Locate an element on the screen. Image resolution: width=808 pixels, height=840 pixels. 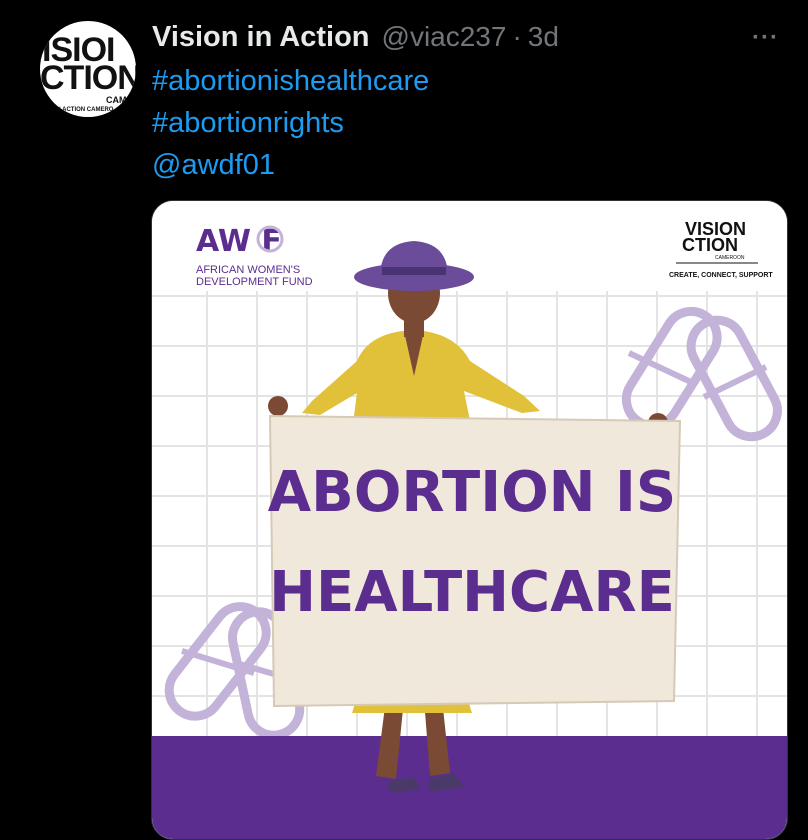
svg-text: CREATE, CONNECT, SUPPORT is located at coordinates (721, 275).